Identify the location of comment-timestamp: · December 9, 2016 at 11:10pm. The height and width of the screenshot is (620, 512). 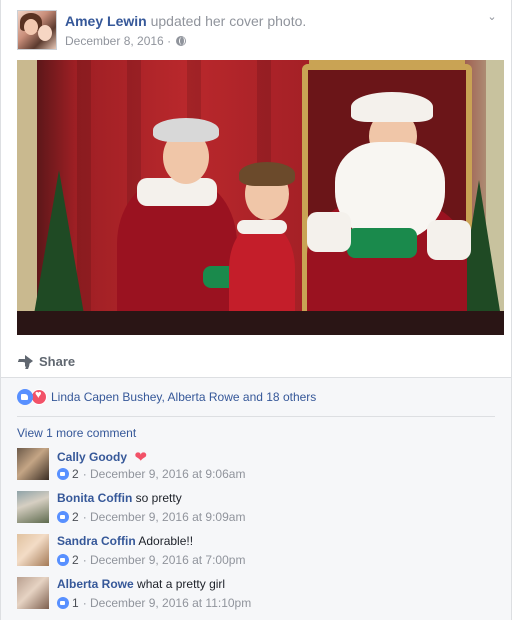
(167, 603).